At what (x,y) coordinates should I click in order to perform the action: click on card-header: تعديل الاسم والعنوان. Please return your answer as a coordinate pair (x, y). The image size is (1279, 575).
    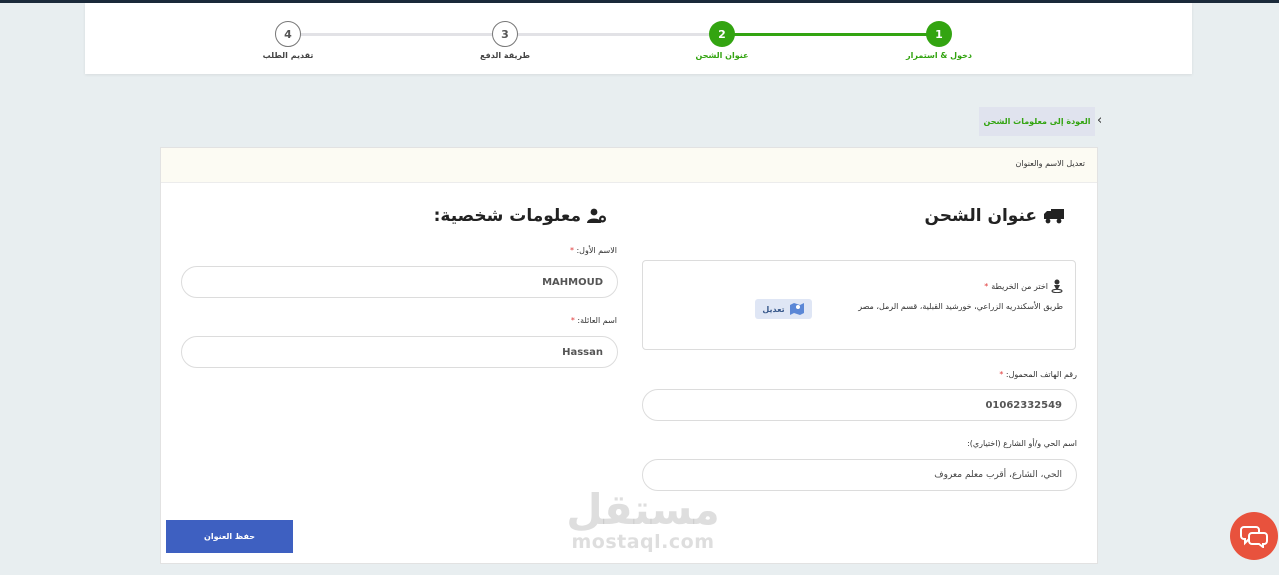
    Looking at the image, I should click on (629, 165).